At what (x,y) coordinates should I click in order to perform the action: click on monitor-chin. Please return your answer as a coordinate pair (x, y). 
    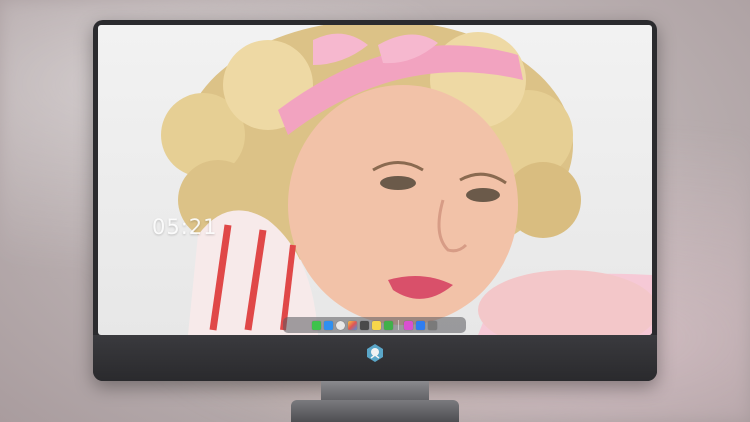
    Looking at the image, I should click on (375, 358).